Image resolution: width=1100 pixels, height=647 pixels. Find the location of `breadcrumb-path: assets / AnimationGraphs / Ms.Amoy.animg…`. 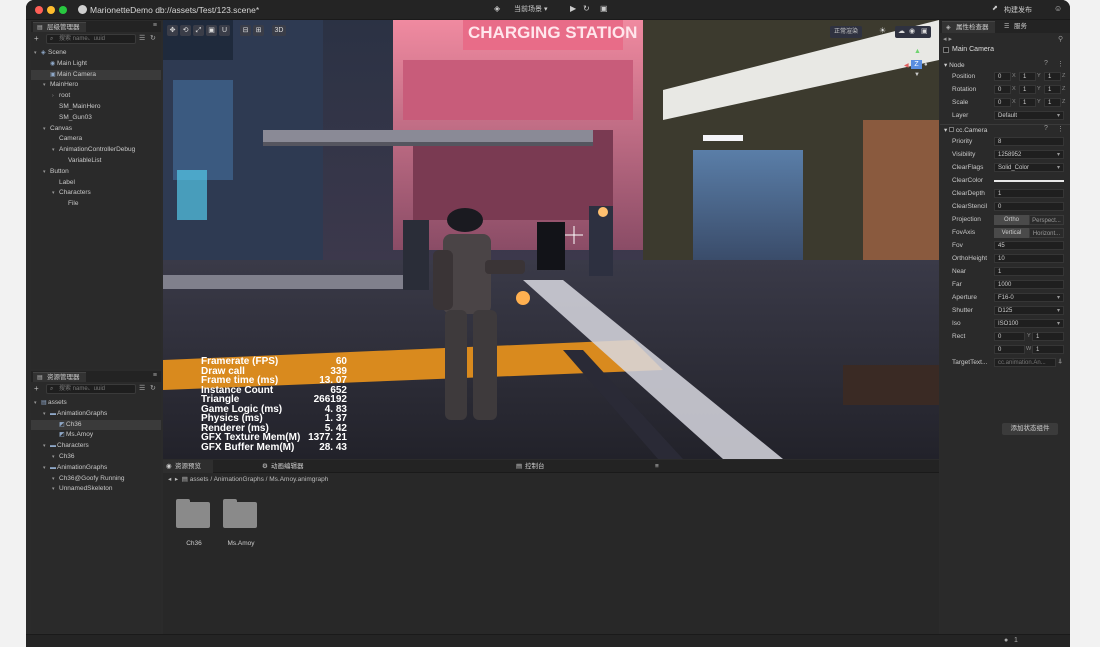

breadcrumb-path: assets / AnimationGraphs / Ms.Amoy.animg… is located at coordinates (259, 479).